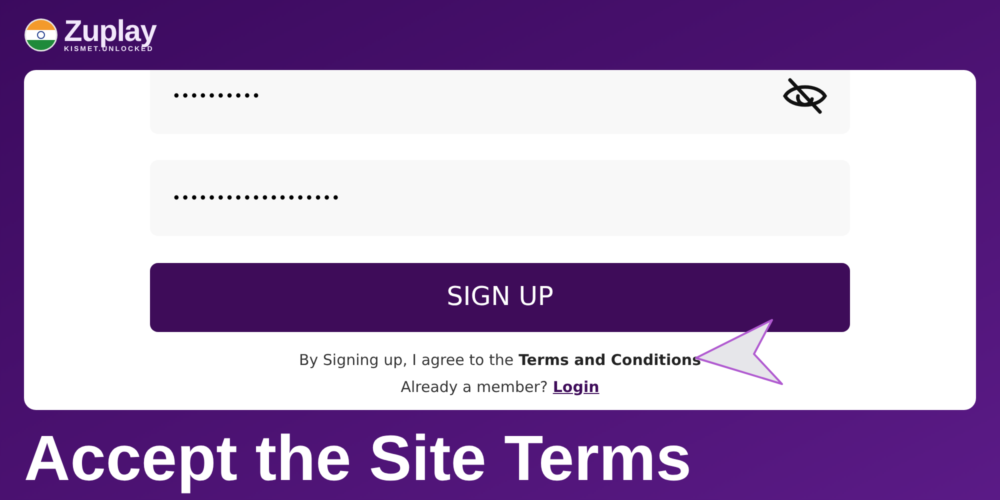  Describe the element at coordinates (500, 198) in the screenshot. I see `password-field: •••••••••••••••••••` at that location.